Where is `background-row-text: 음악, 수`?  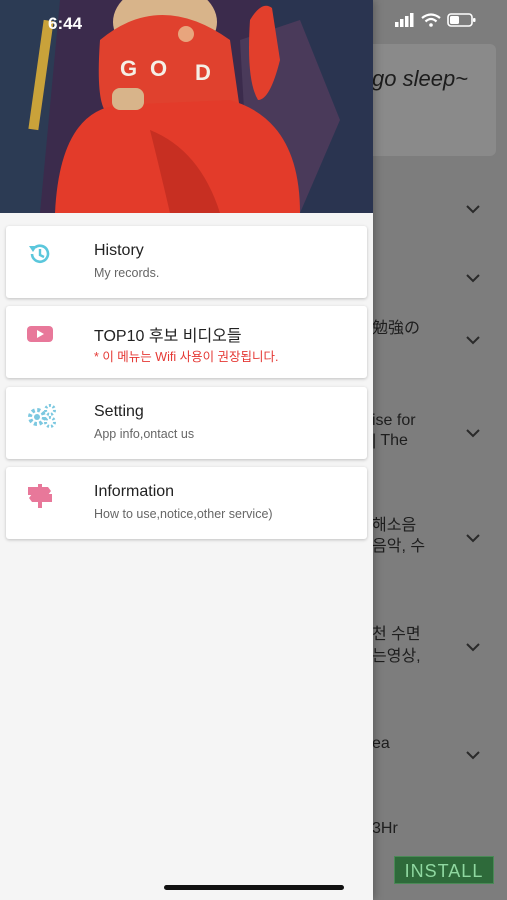
background-row-text: 음악, 수 is located at coordinates (399, 546).